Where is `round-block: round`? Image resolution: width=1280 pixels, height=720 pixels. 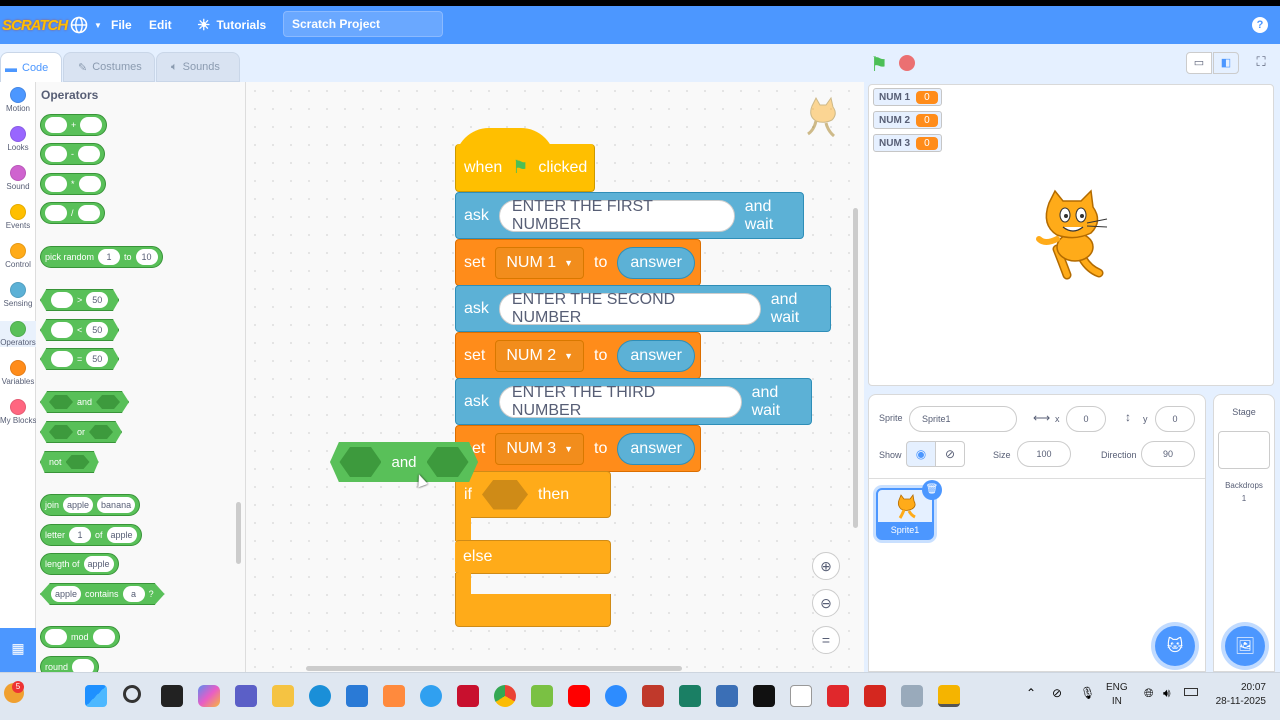 round-block: round is located at coordinates (70, 664).